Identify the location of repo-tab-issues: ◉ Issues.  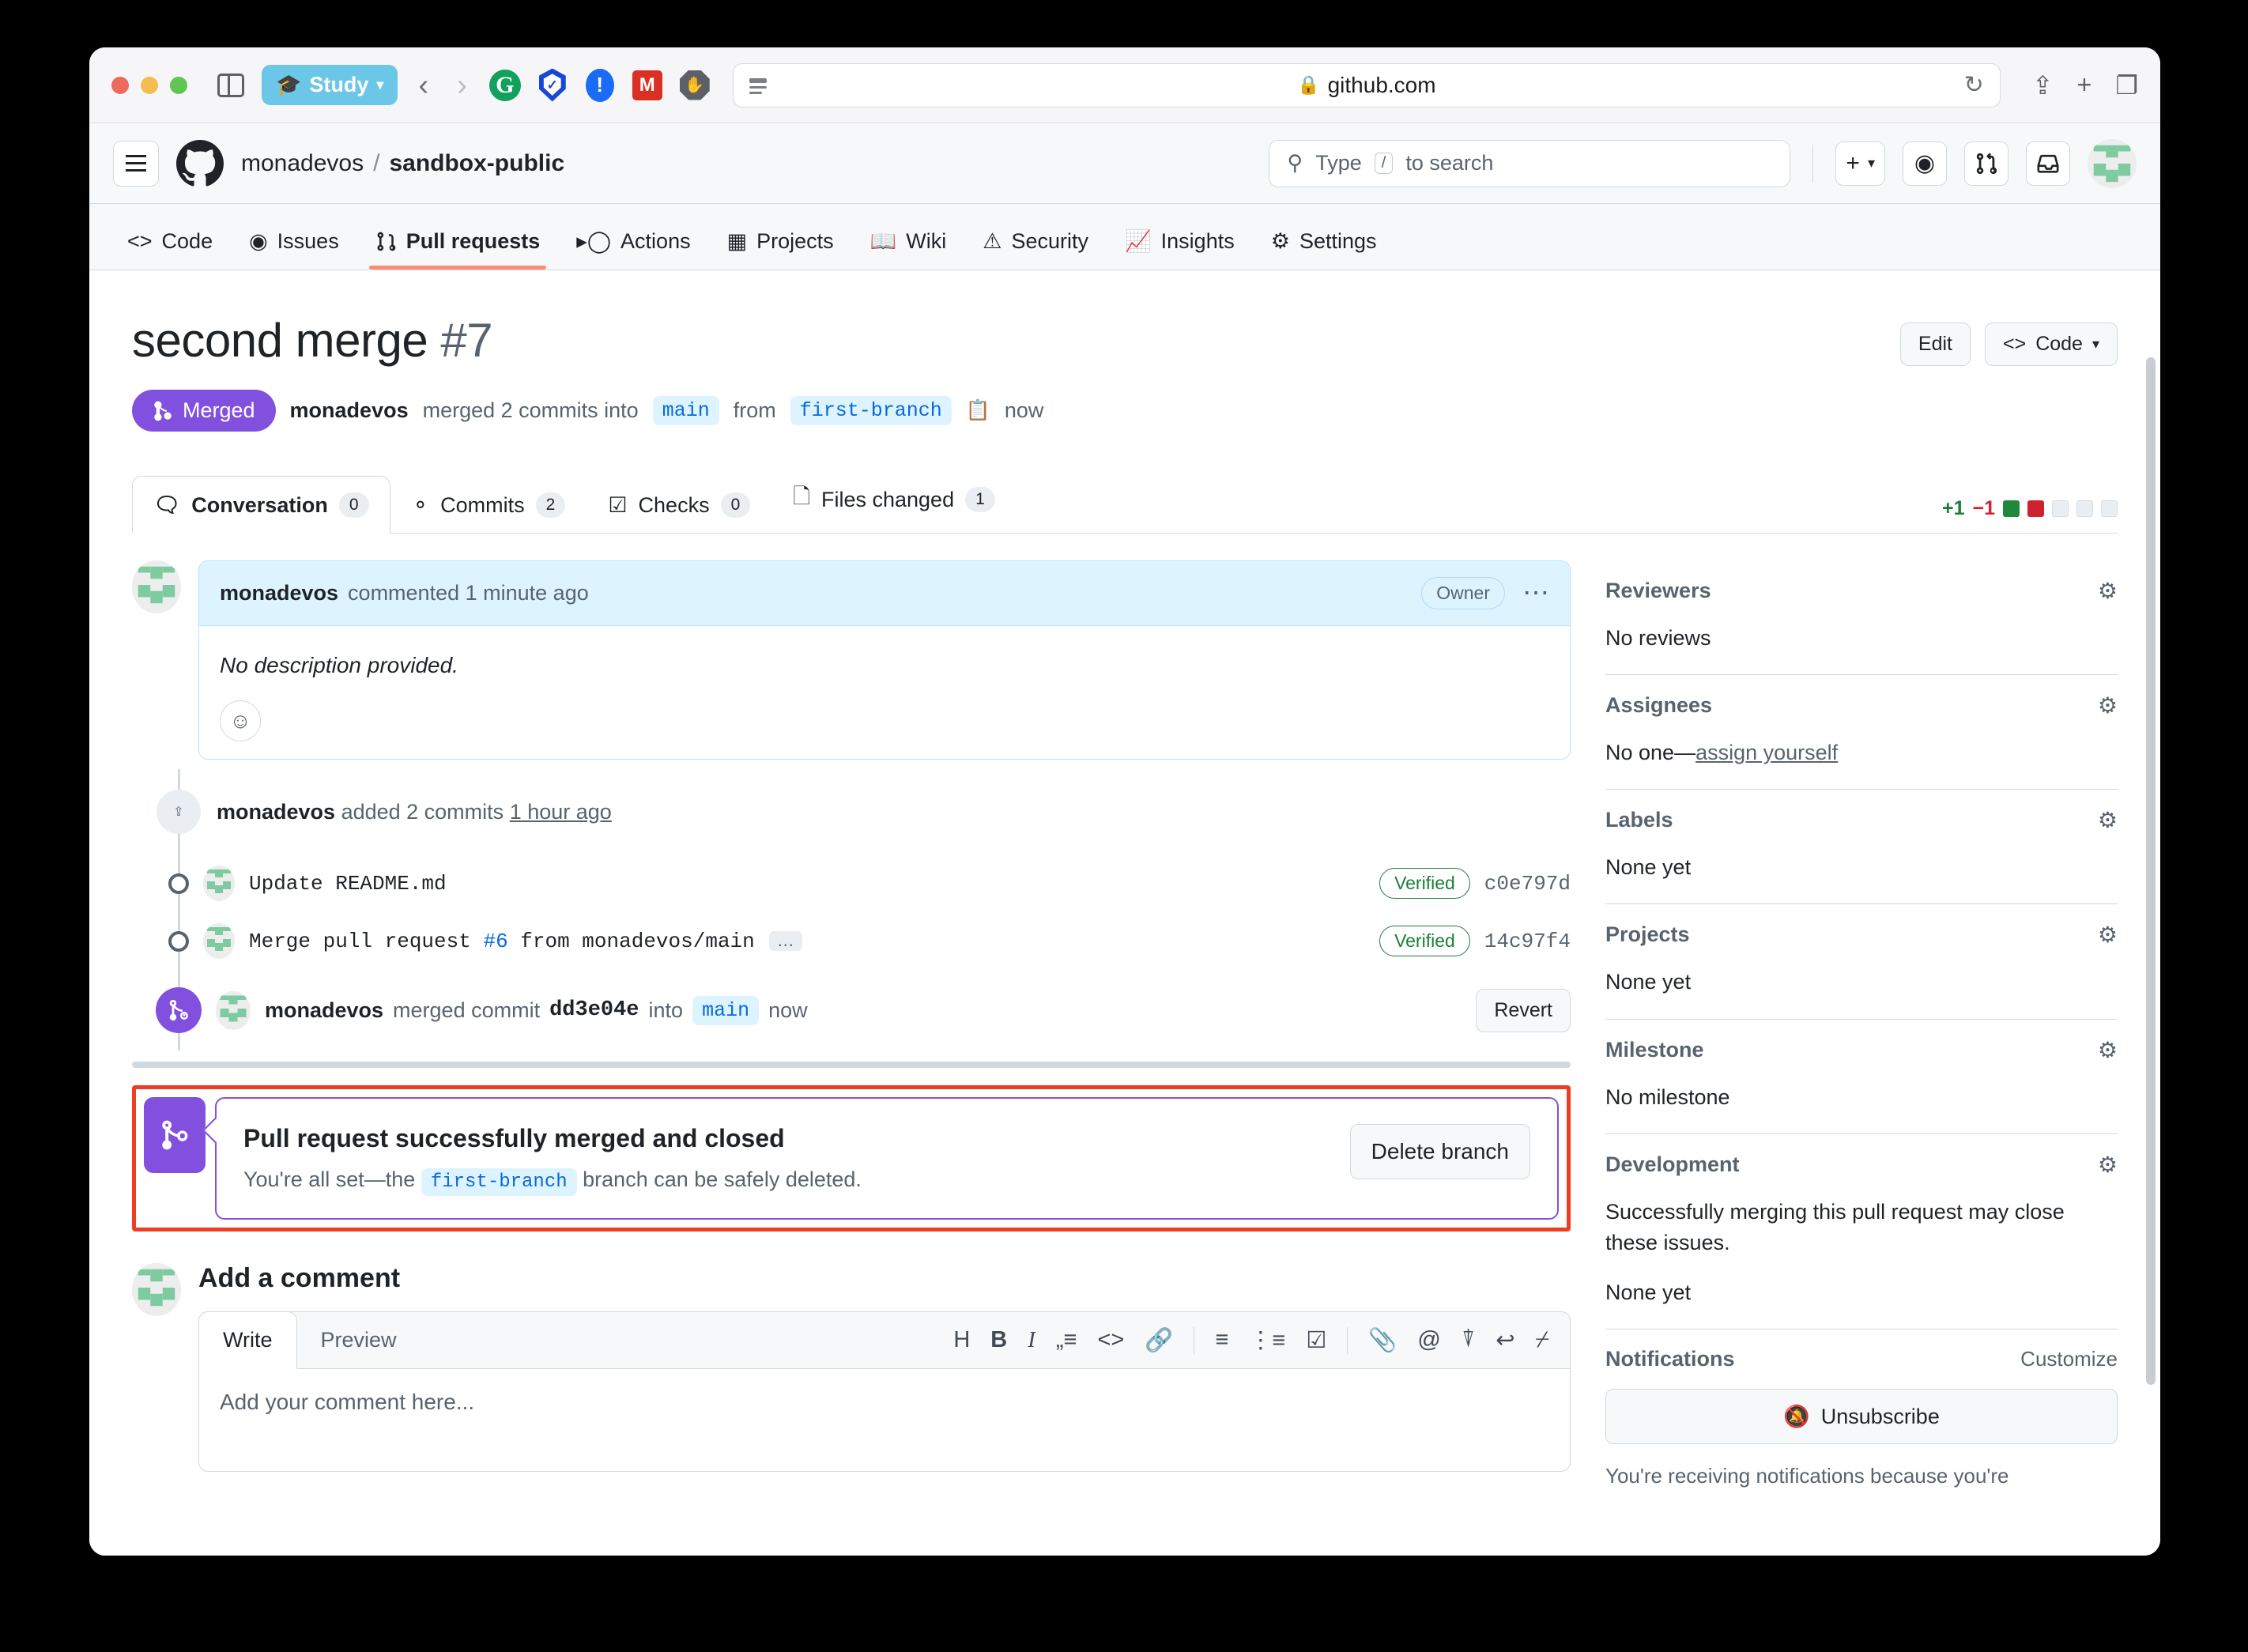
(294, 250).